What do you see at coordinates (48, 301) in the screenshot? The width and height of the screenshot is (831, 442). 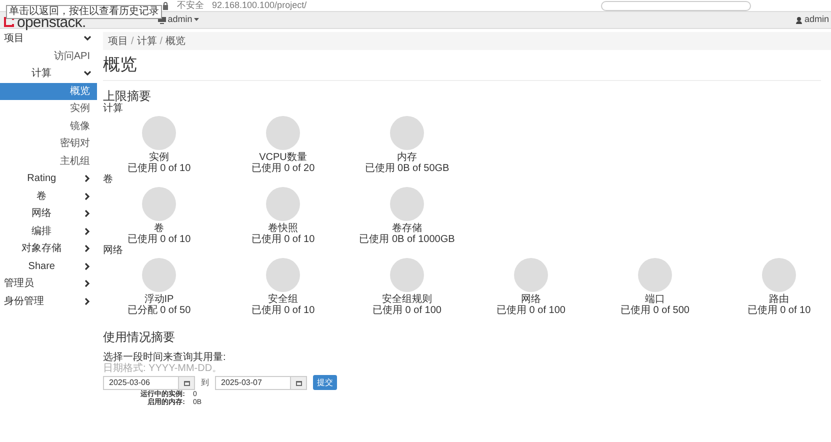 I see `sidebar-group: 身份管理` at bounding box center [48, 301].